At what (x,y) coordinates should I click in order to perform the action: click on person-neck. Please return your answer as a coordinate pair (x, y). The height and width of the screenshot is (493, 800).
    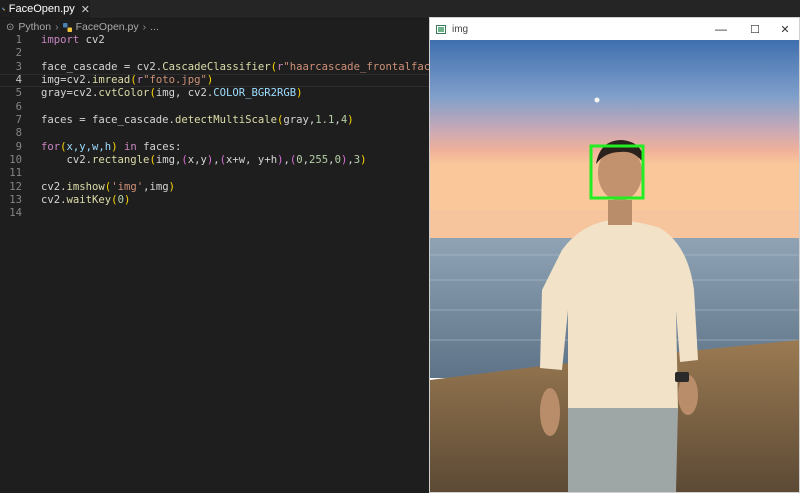
    Looking at the image, I should click on (620, 212).